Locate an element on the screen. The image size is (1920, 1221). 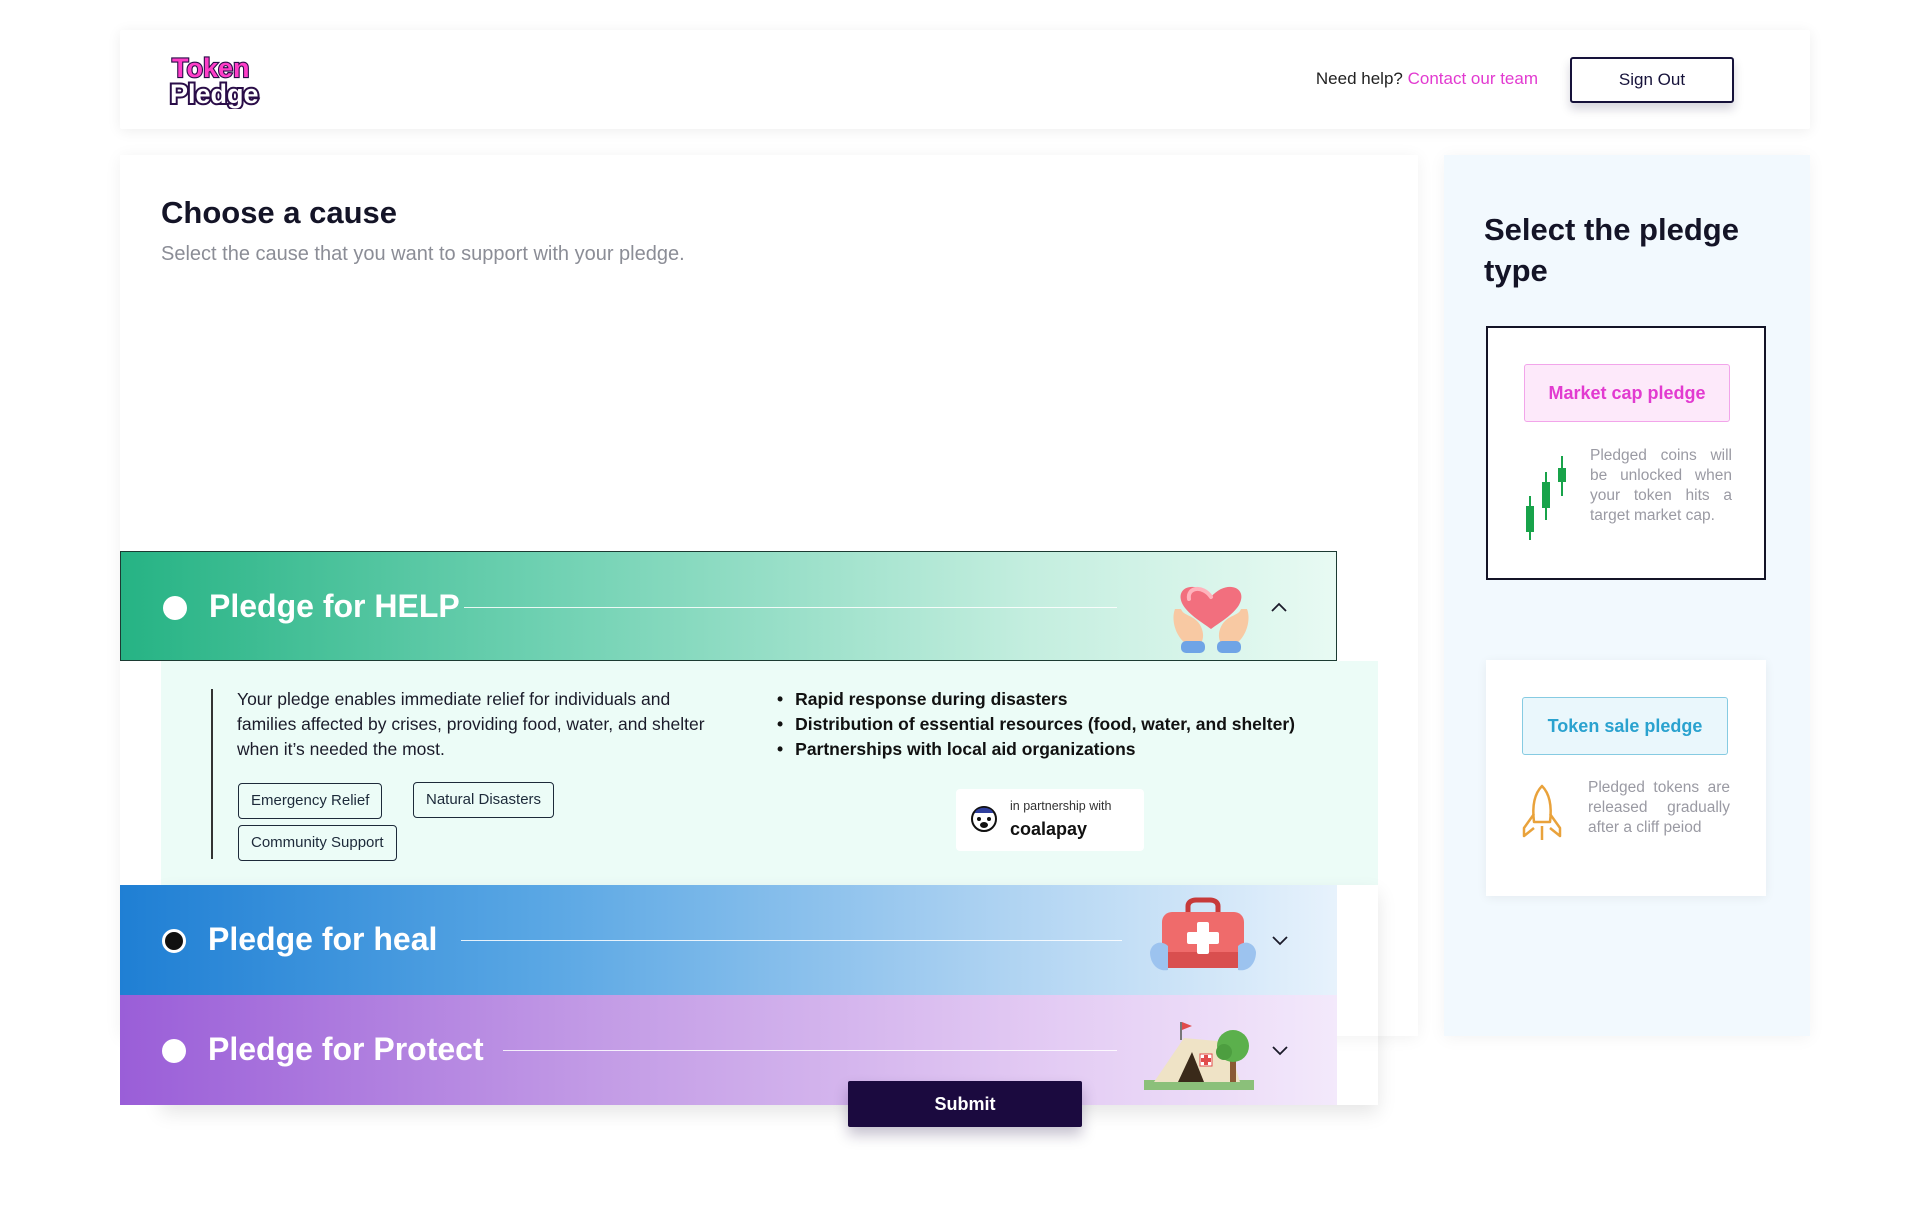
heart-hands-icon is located at coordinates (1211, 619).